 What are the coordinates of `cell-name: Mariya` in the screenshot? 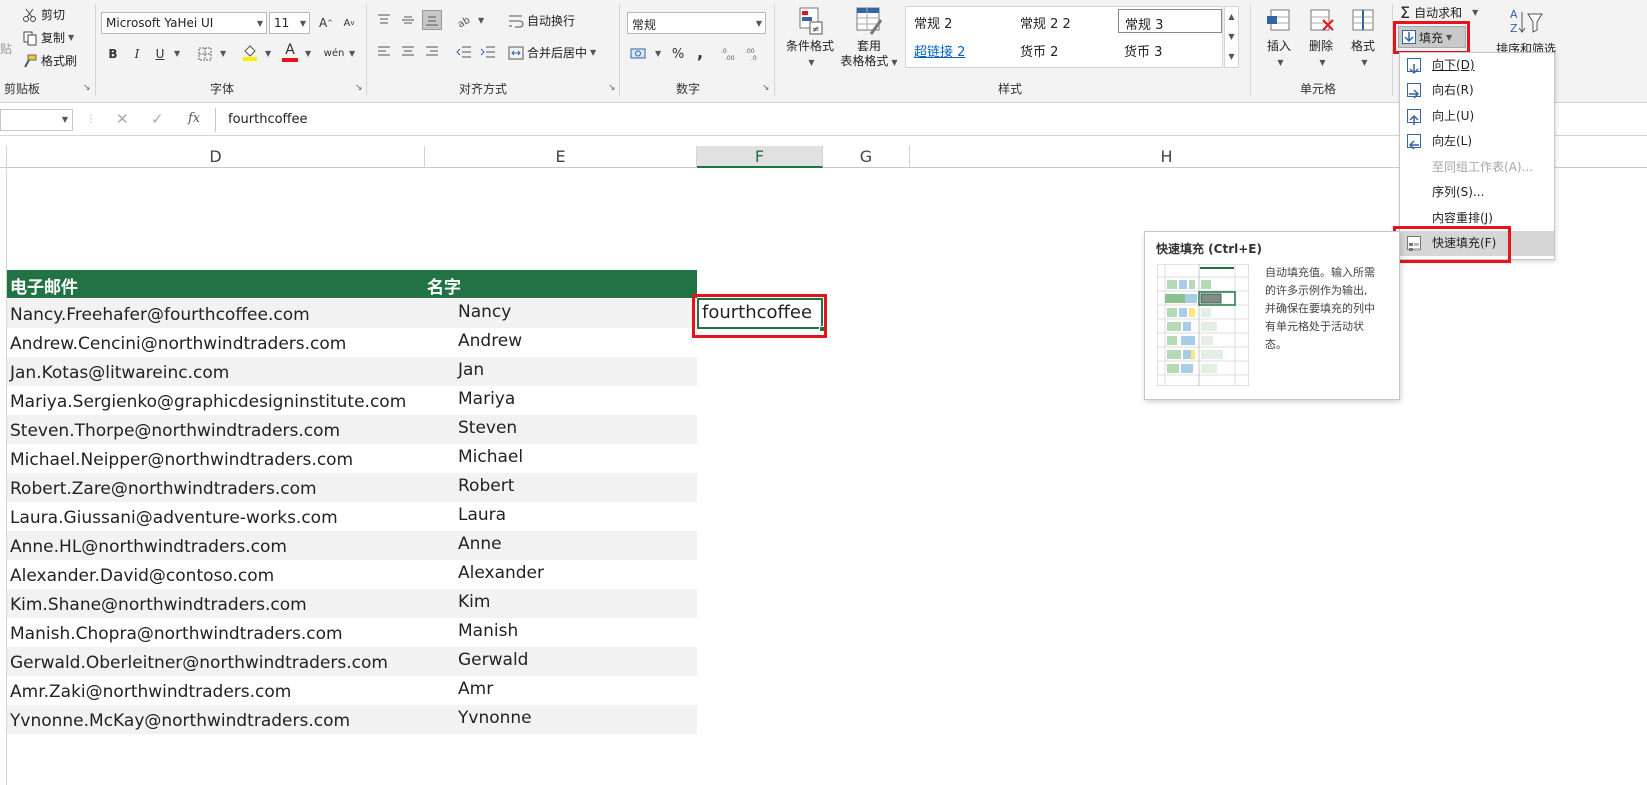 It's located at (486, 399).